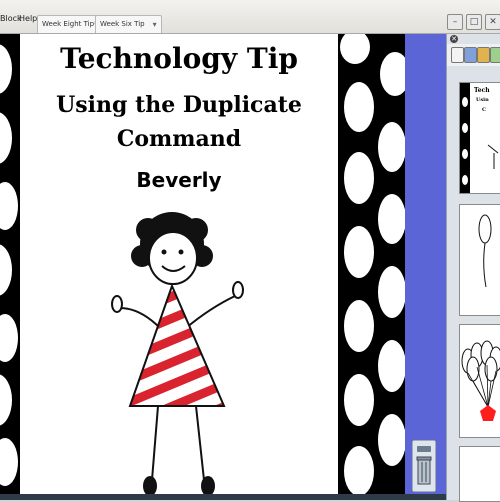 This screenshot has height=502, width=500. Describe the element at coordinates (482, 100) in the screenshot. I see `thumbnail-text: Usin` at that location.